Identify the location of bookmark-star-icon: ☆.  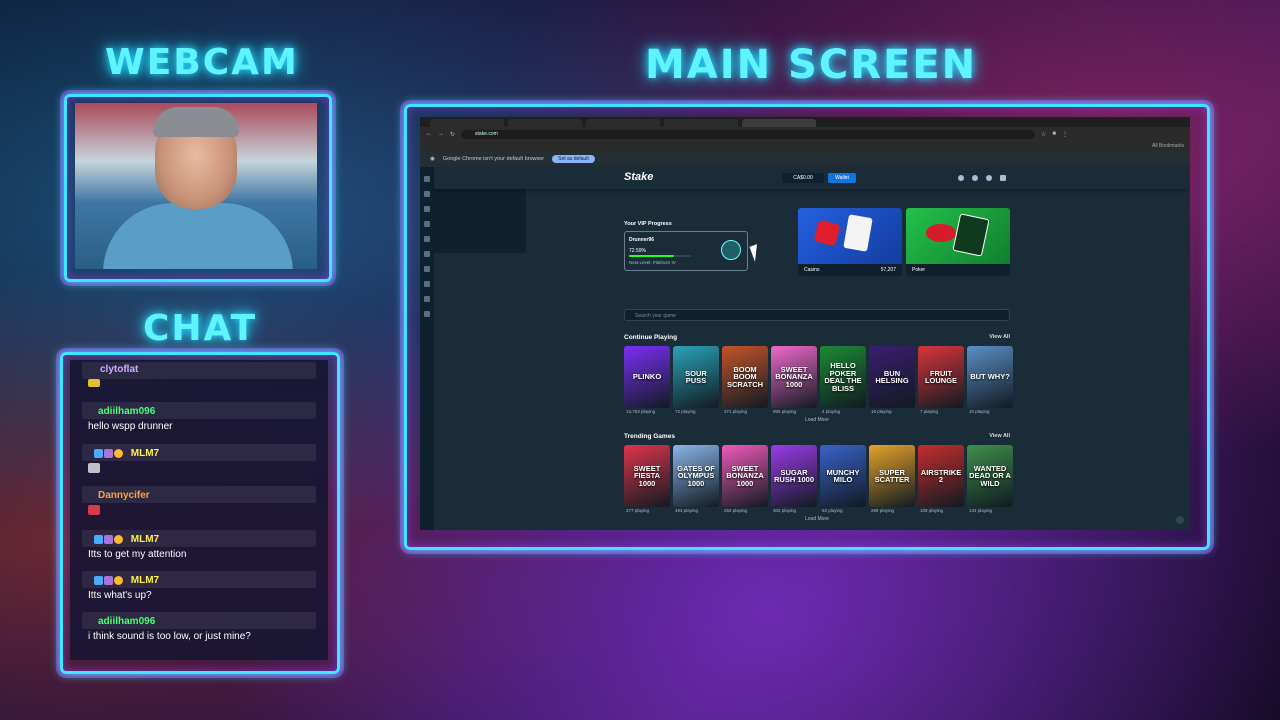
(1043, 134).